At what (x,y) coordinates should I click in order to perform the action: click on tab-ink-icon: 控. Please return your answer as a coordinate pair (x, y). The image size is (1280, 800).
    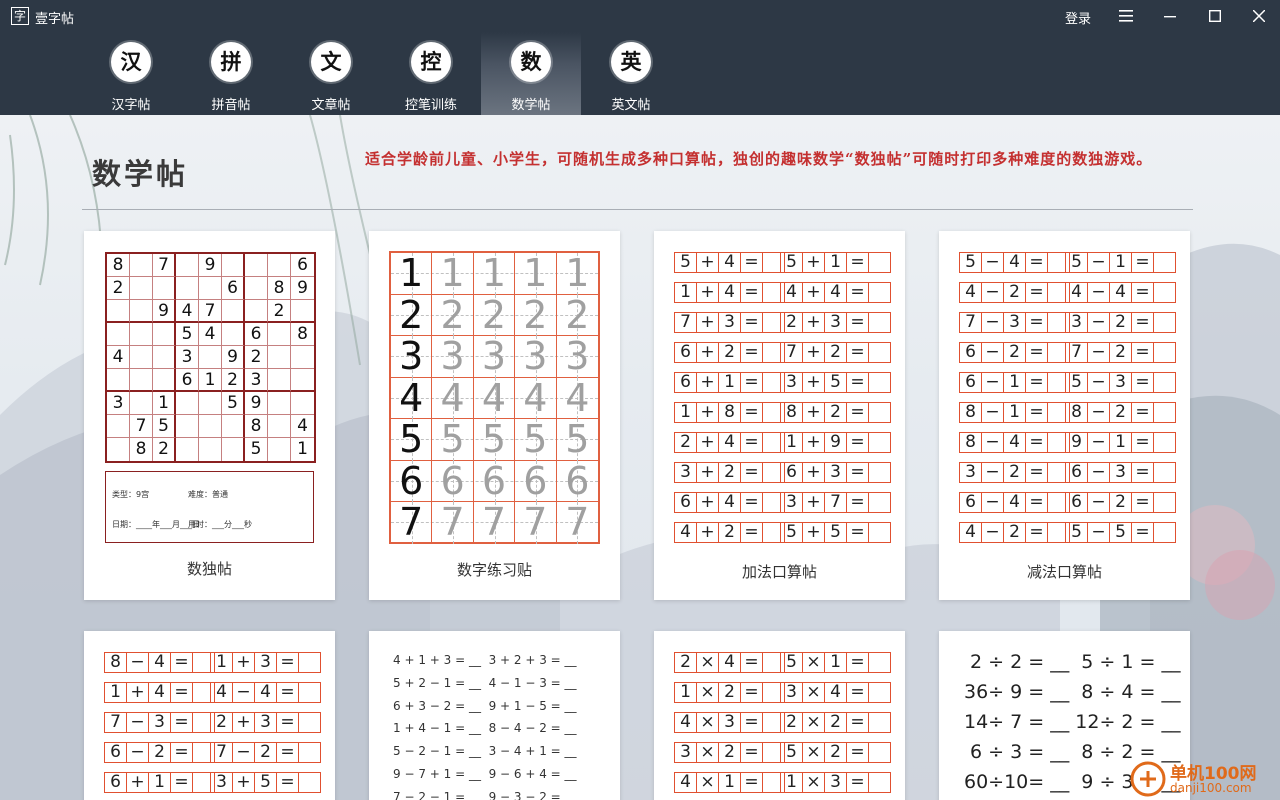
    Looking at the image, I should click on (431, 62).